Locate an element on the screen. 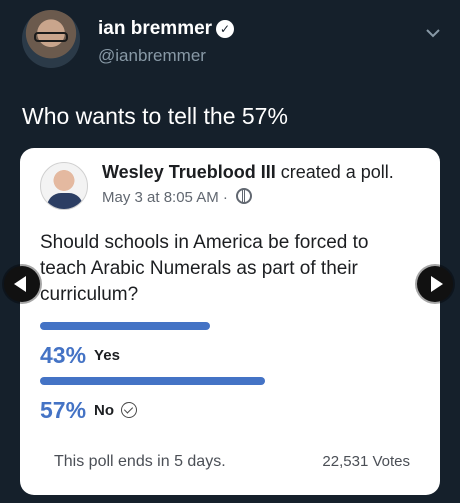 Image resolution: width=460 pixels, height=503 pixels. poster-avatar is located at coordinates (64, 186).